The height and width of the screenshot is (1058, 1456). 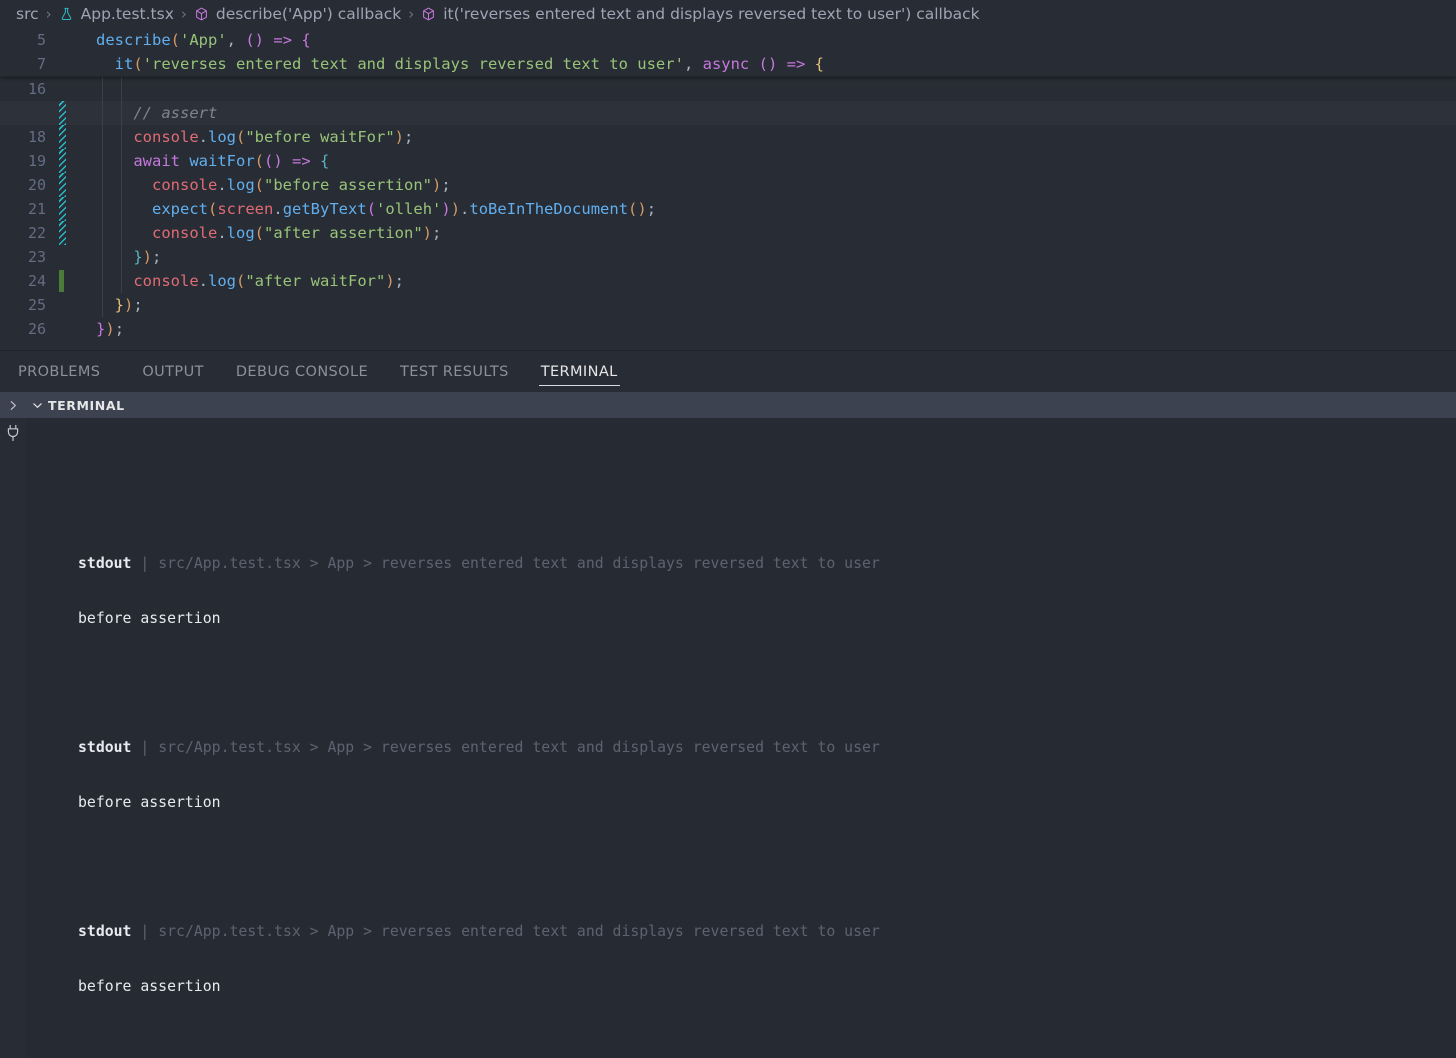 I want to click on chevron-right-icon, so click(x=13, y=405).